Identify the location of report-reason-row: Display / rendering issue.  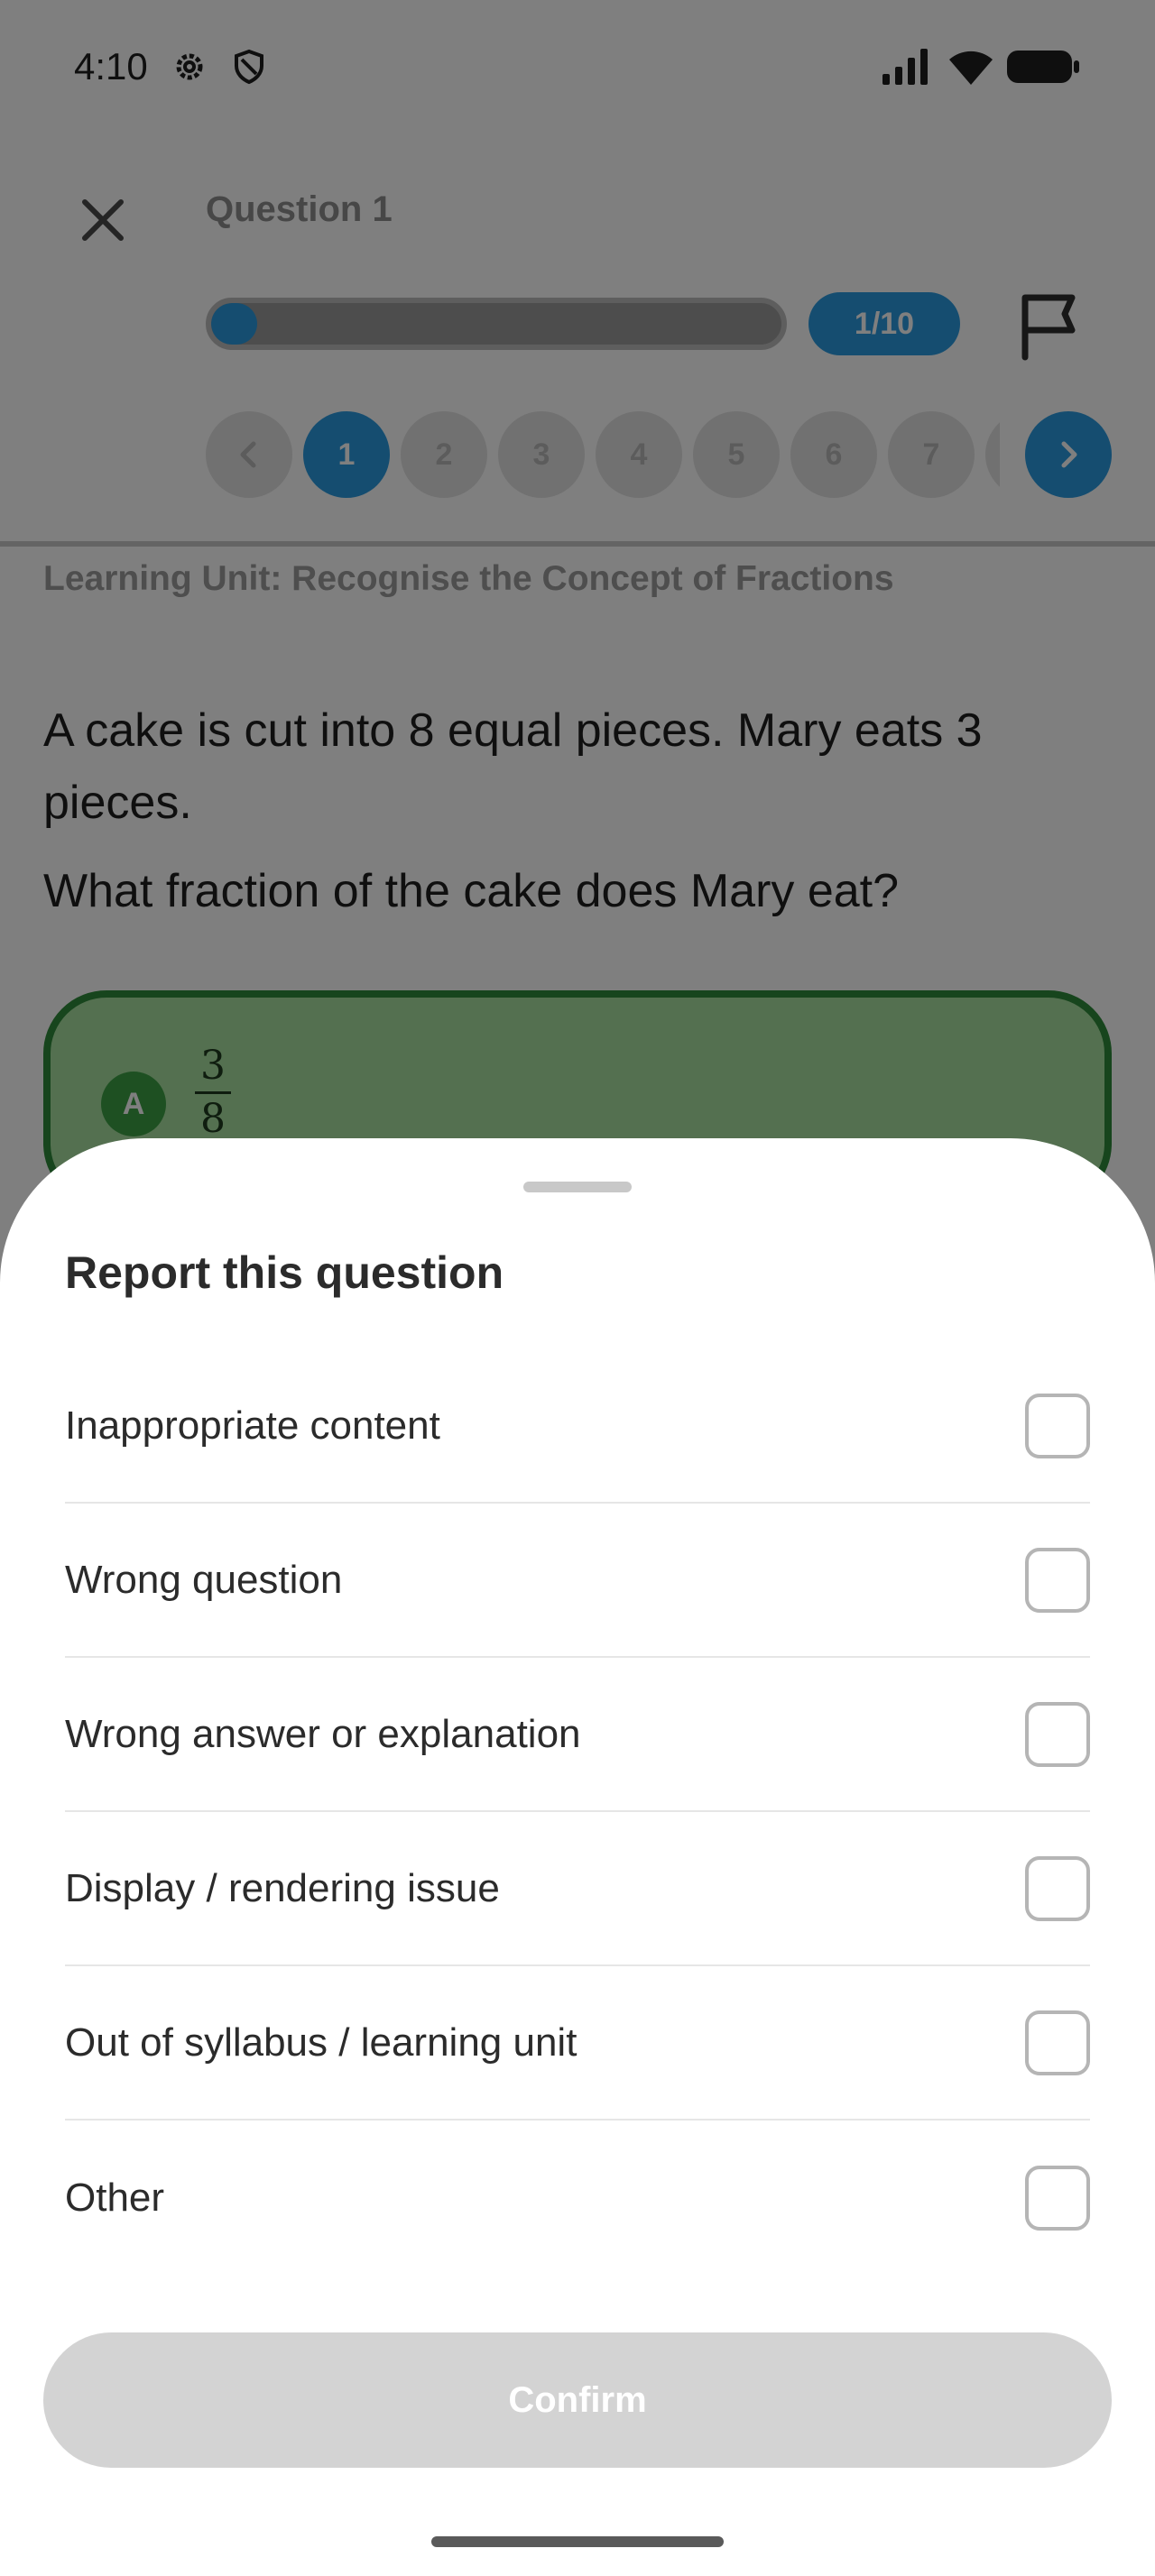
(577, 1889).